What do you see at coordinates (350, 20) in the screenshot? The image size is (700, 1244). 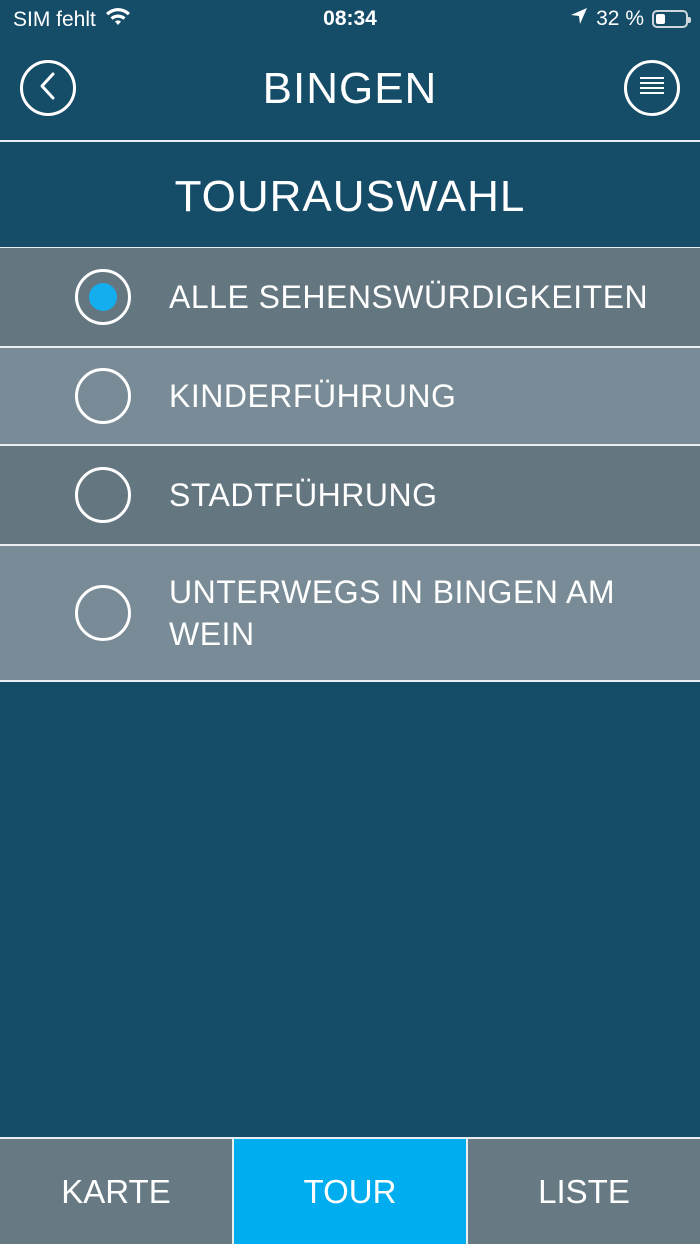 I see `status-bar: SIM fehlt 08:34 32 %` at bounding box center [350, 20].